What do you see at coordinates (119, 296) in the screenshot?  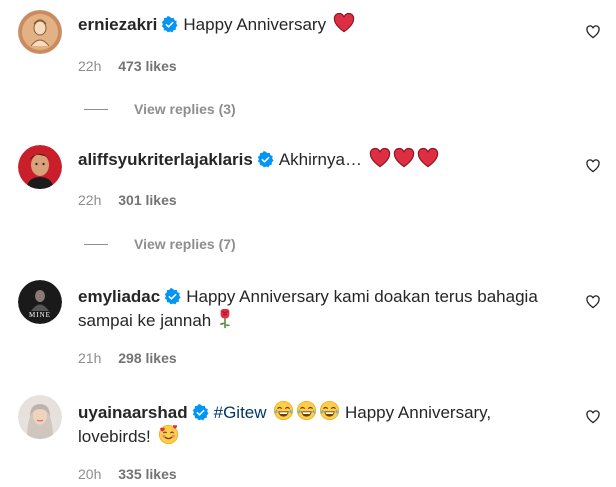 I see `username: emyliadac` at bounding box center [119, 296].